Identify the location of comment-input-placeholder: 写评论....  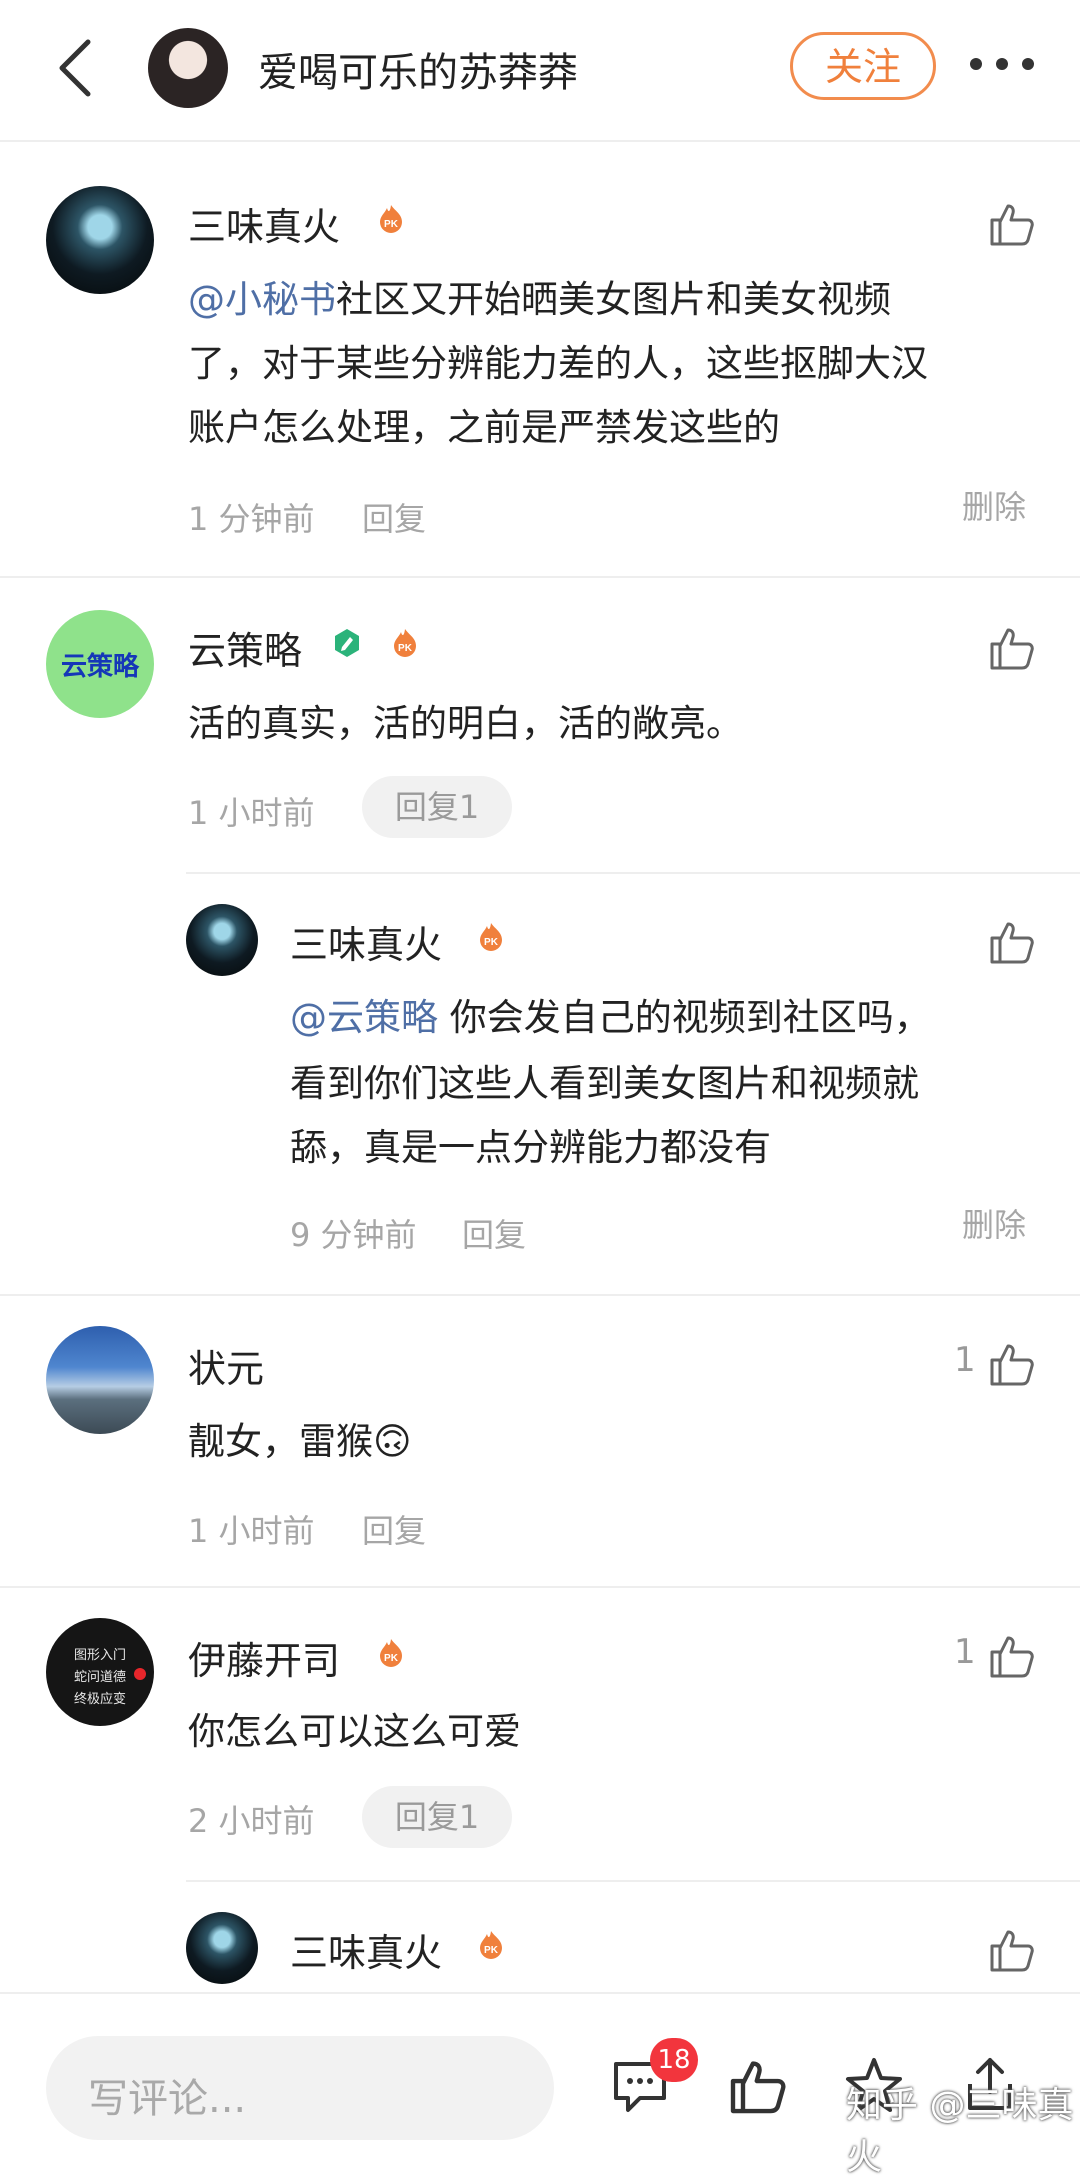
(167, 2099).